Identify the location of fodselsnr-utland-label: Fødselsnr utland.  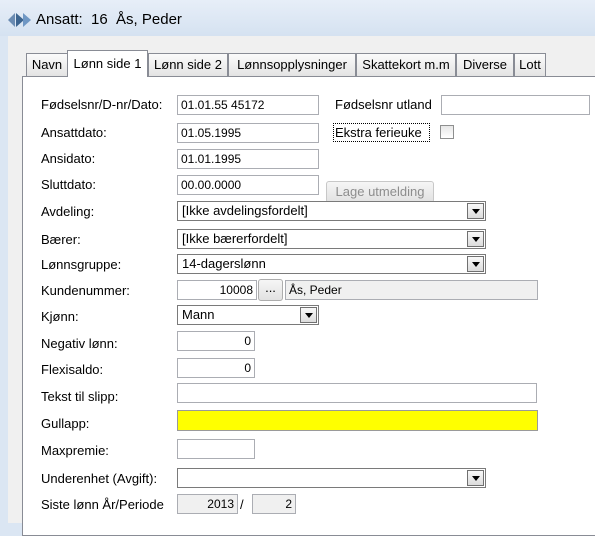
(383, 104).